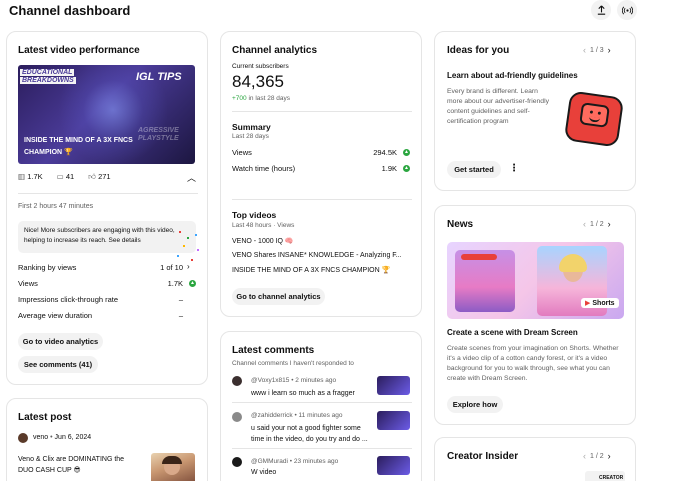  Describe the element at coordinates (258, 81) in the screenshot. I see `subs-value: 84,365` at that location.